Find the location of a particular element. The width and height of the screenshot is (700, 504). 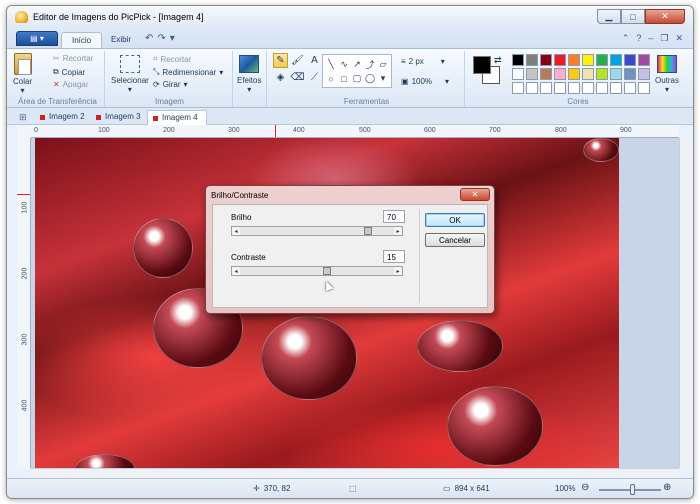

curved-arrow-shape-icon: ⤴ is located at coordinates (370, 64).